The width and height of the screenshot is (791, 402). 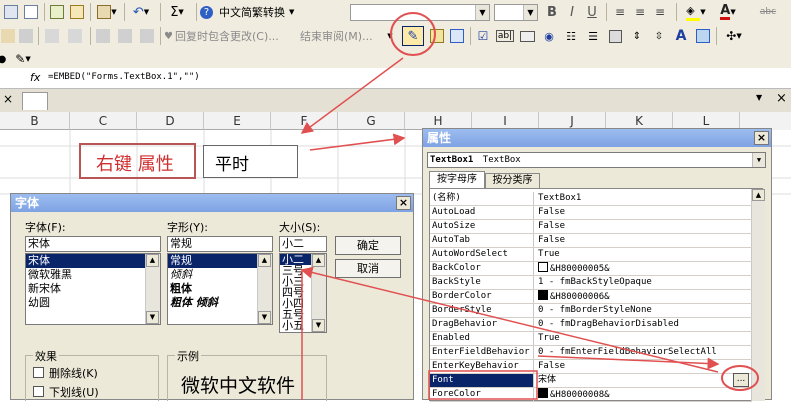 I want to click on property-row-font: Font 宋体, so click(x=591, y=381).